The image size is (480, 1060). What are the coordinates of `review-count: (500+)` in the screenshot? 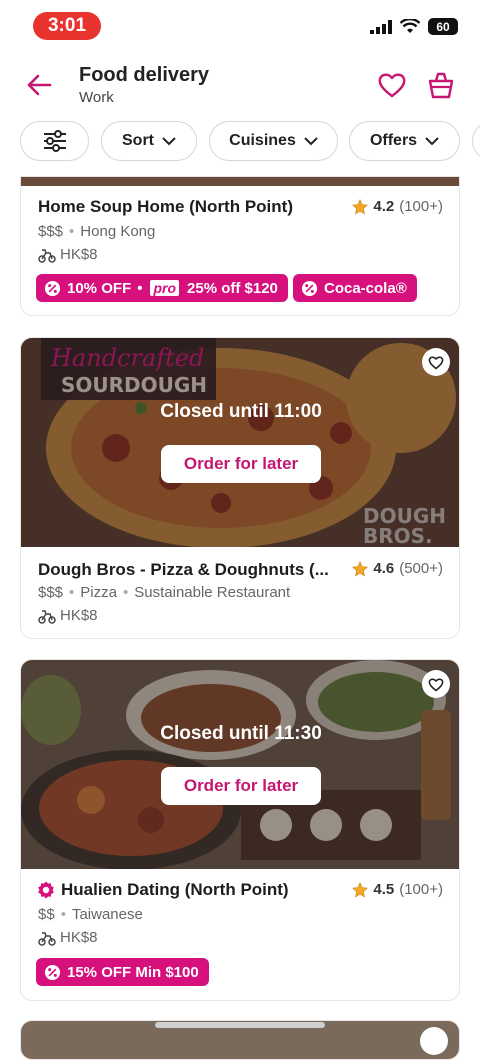 It's located at (421, 568).